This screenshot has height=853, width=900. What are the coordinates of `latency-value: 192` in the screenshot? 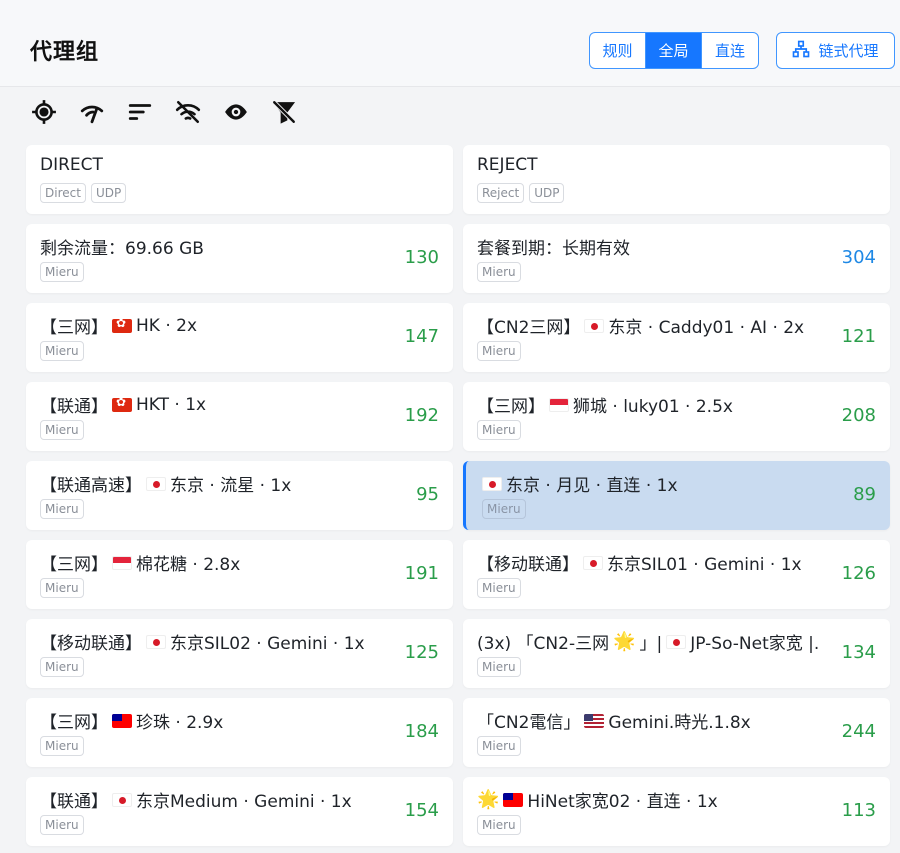 It's located at (422, 415).